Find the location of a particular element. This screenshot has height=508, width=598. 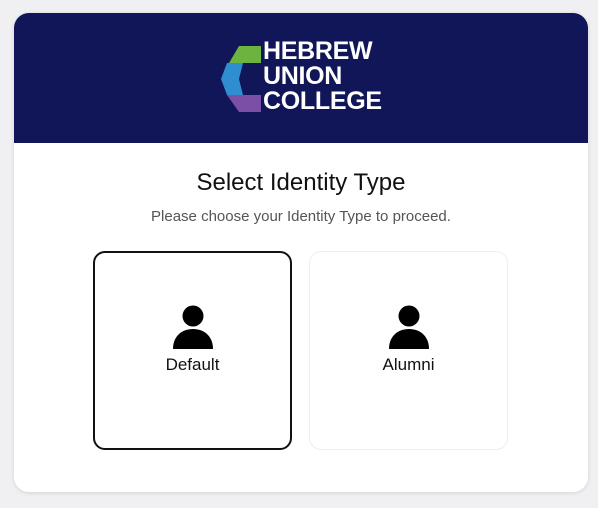

logo-line-college: COLLEGE is located at coordinates (322, 101).